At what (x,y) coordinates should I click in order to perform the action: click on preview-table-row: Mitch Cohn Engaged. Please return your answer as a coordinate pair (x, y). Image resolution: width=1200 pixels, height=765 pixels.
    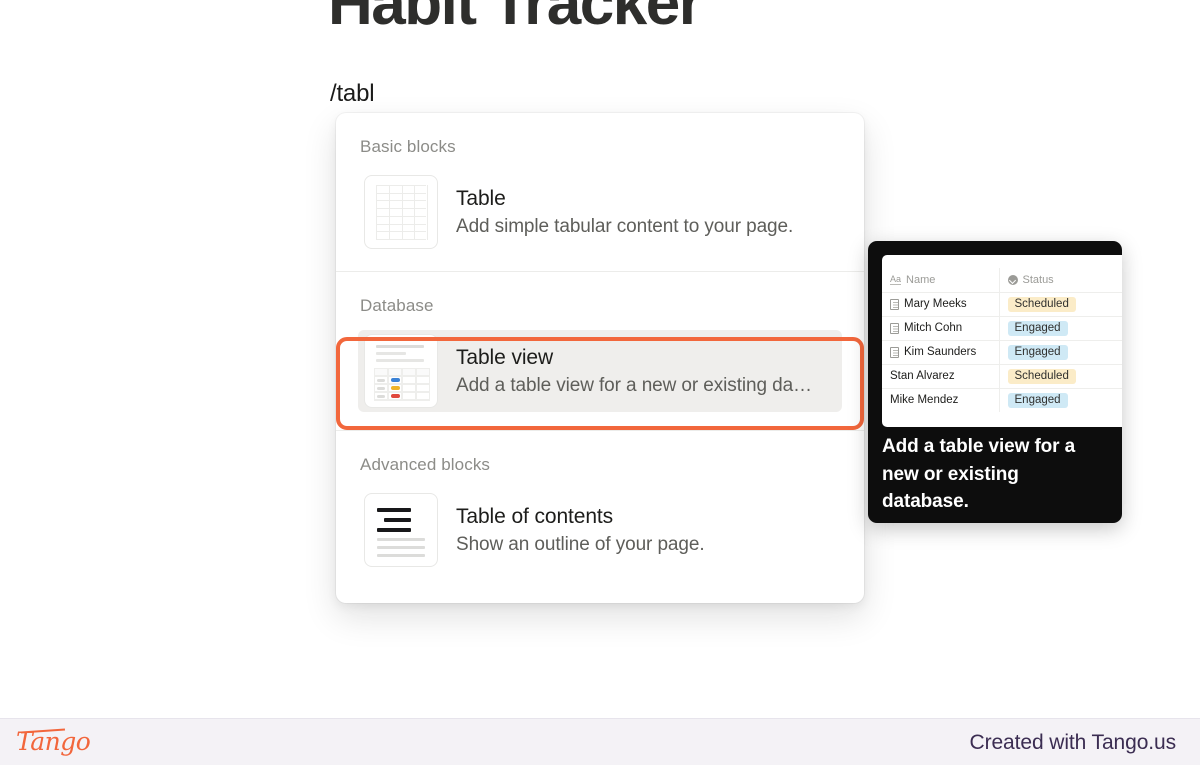
    Looking at the image, I should click on (1002, 328).